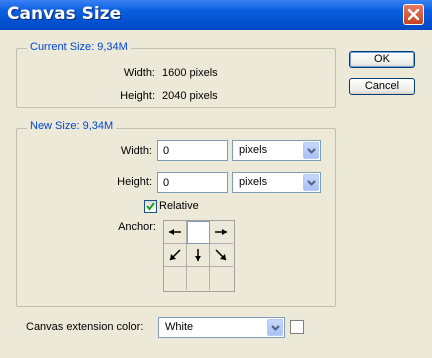 The height and width of the screenshot is (358, 432). What do you see at coordinates (79, 47) in the screenshot?
I see `current-size-legend: Current Size: 9,34M` at bounding box center [79, 47].